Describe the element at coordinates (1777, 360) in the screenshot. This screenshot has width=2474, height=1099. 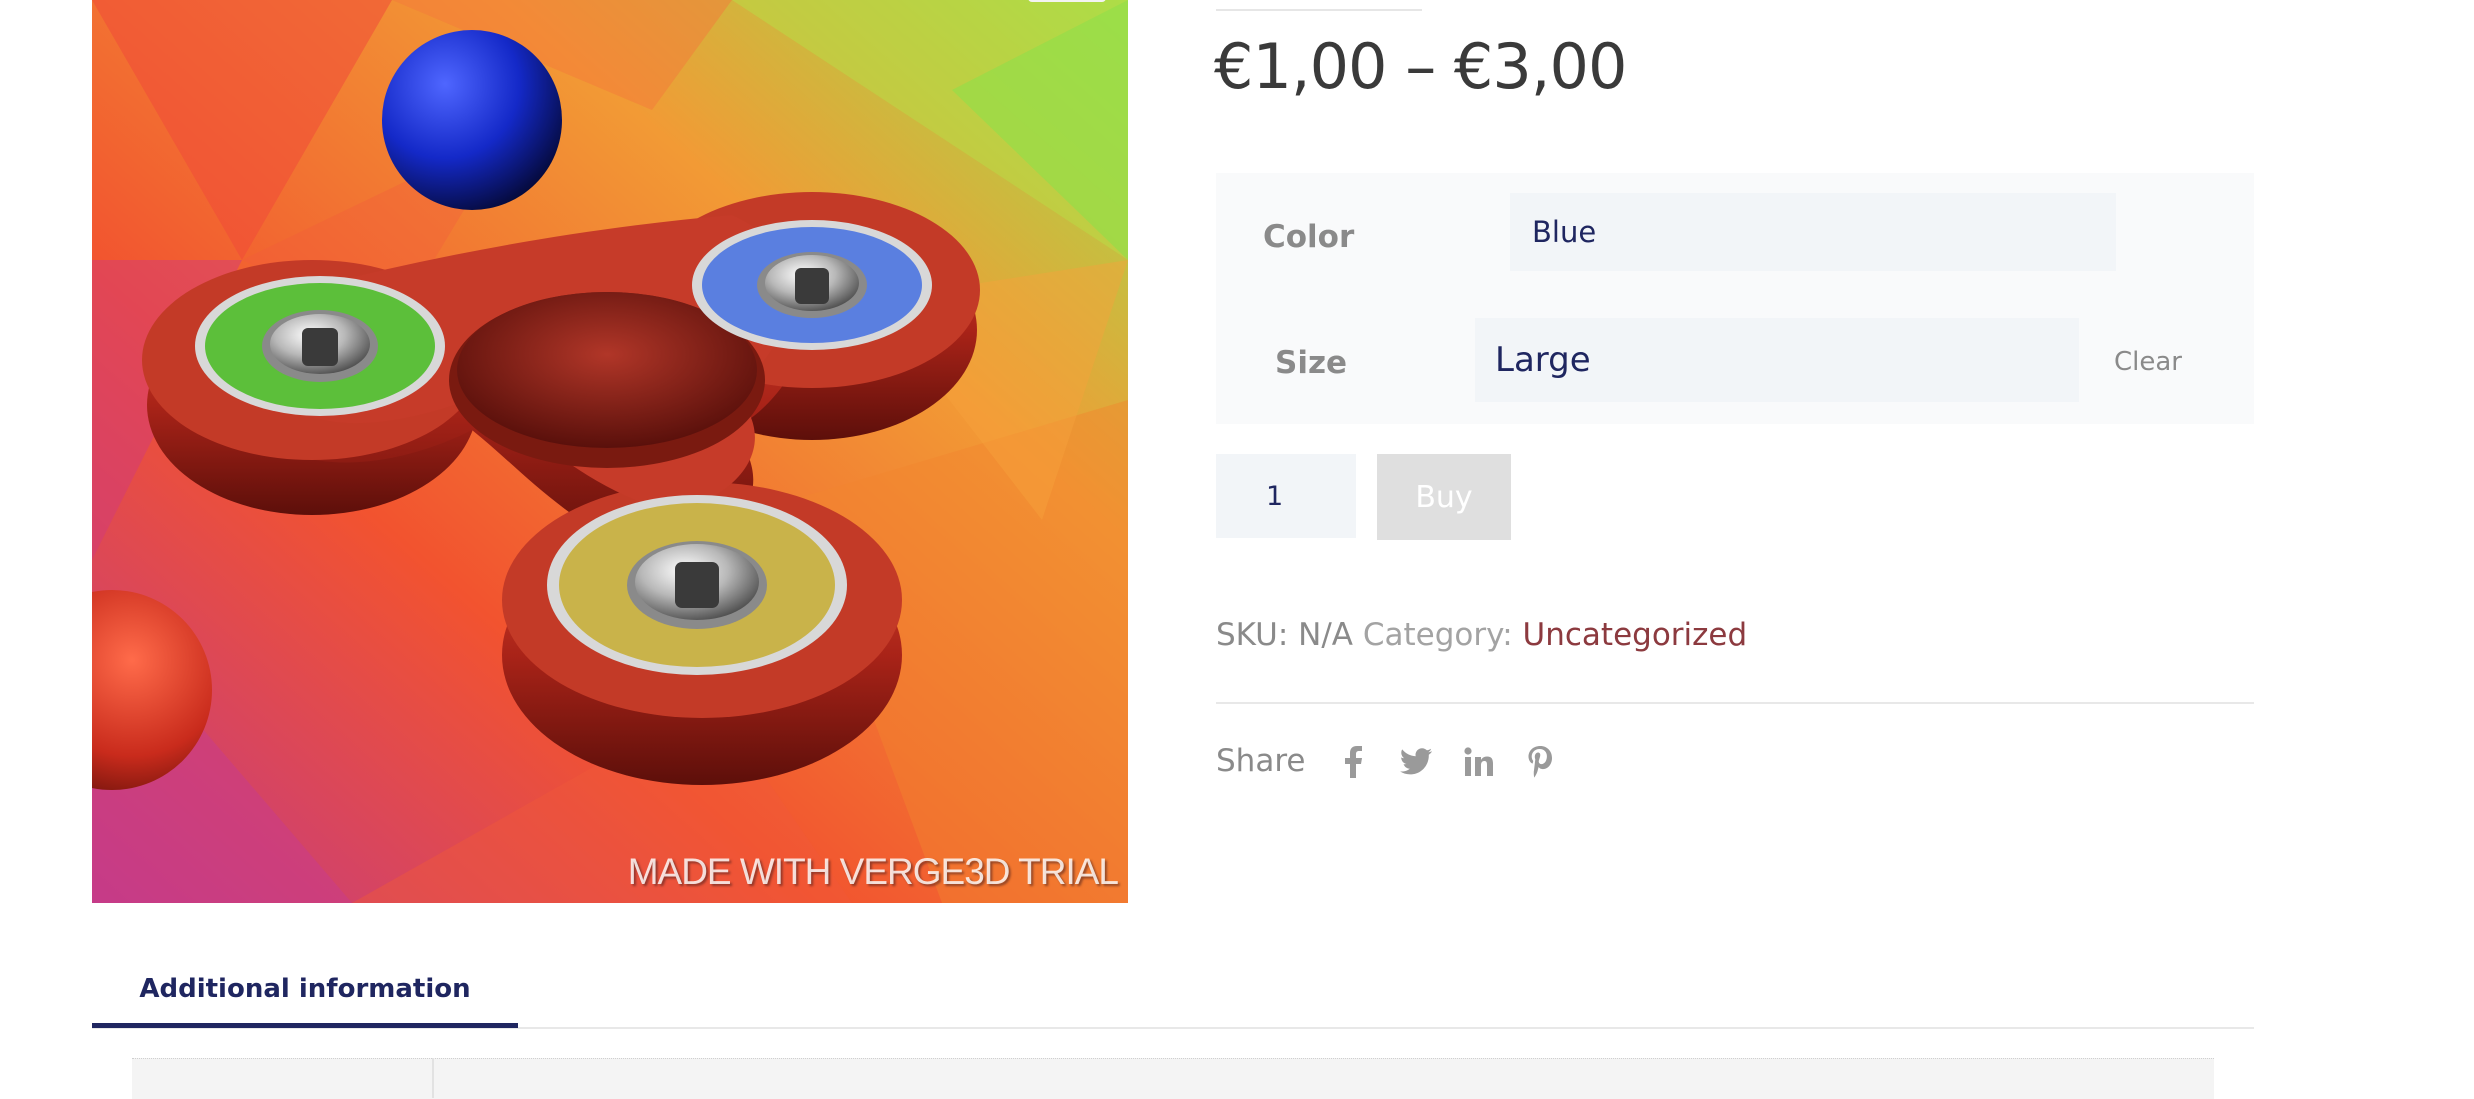
I see `size-select: Large` at that location.